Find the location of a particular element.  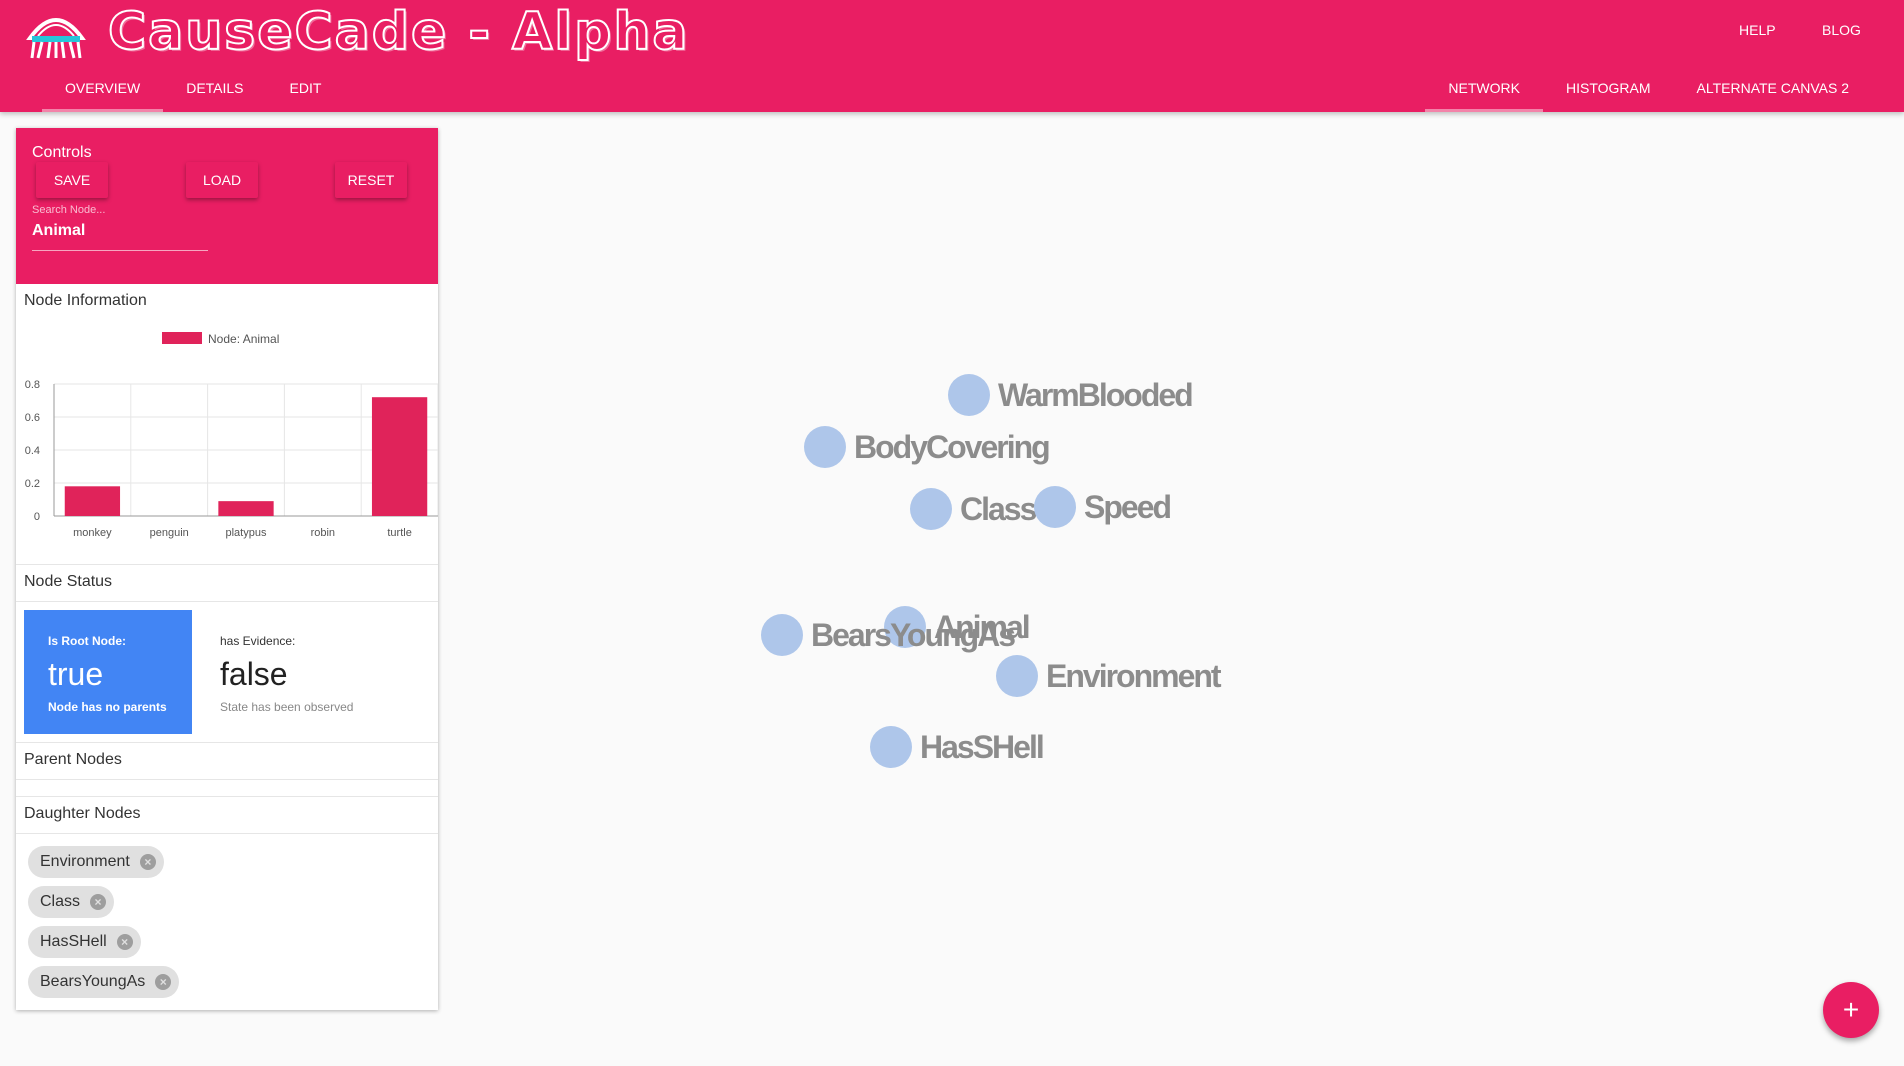

node-label: BodyCovering is located at coordinates (951, 447).